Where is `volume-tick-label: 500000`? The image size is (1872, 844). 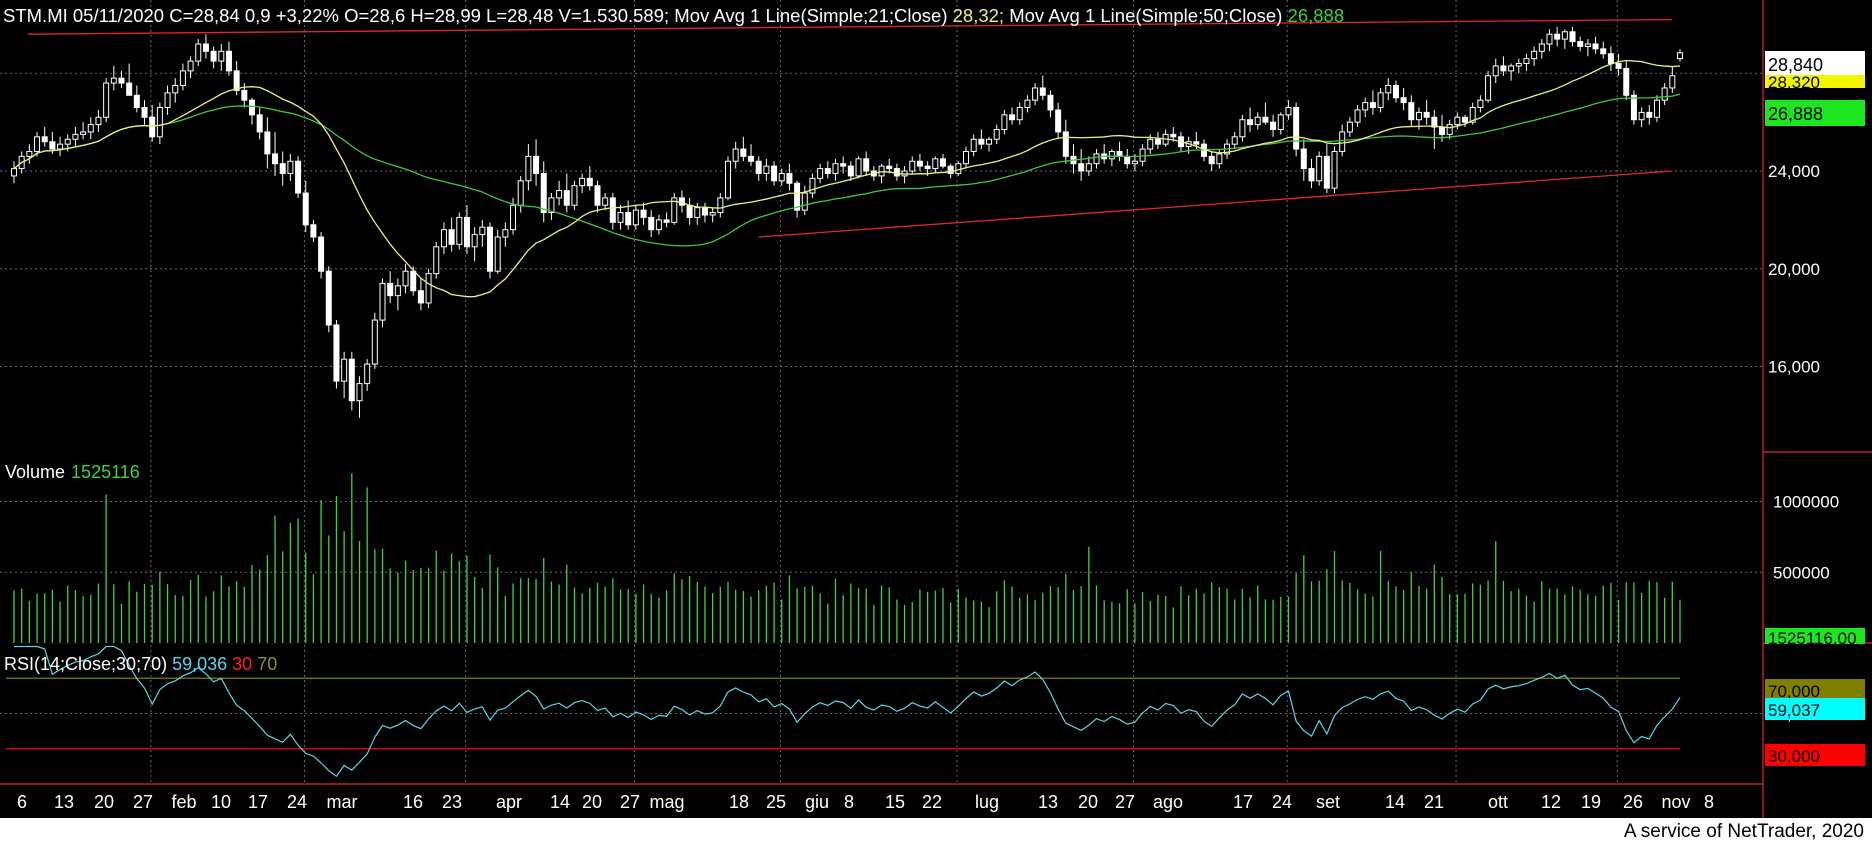
volume-tick-label: 500000 is located at coordinates (1801, 572).